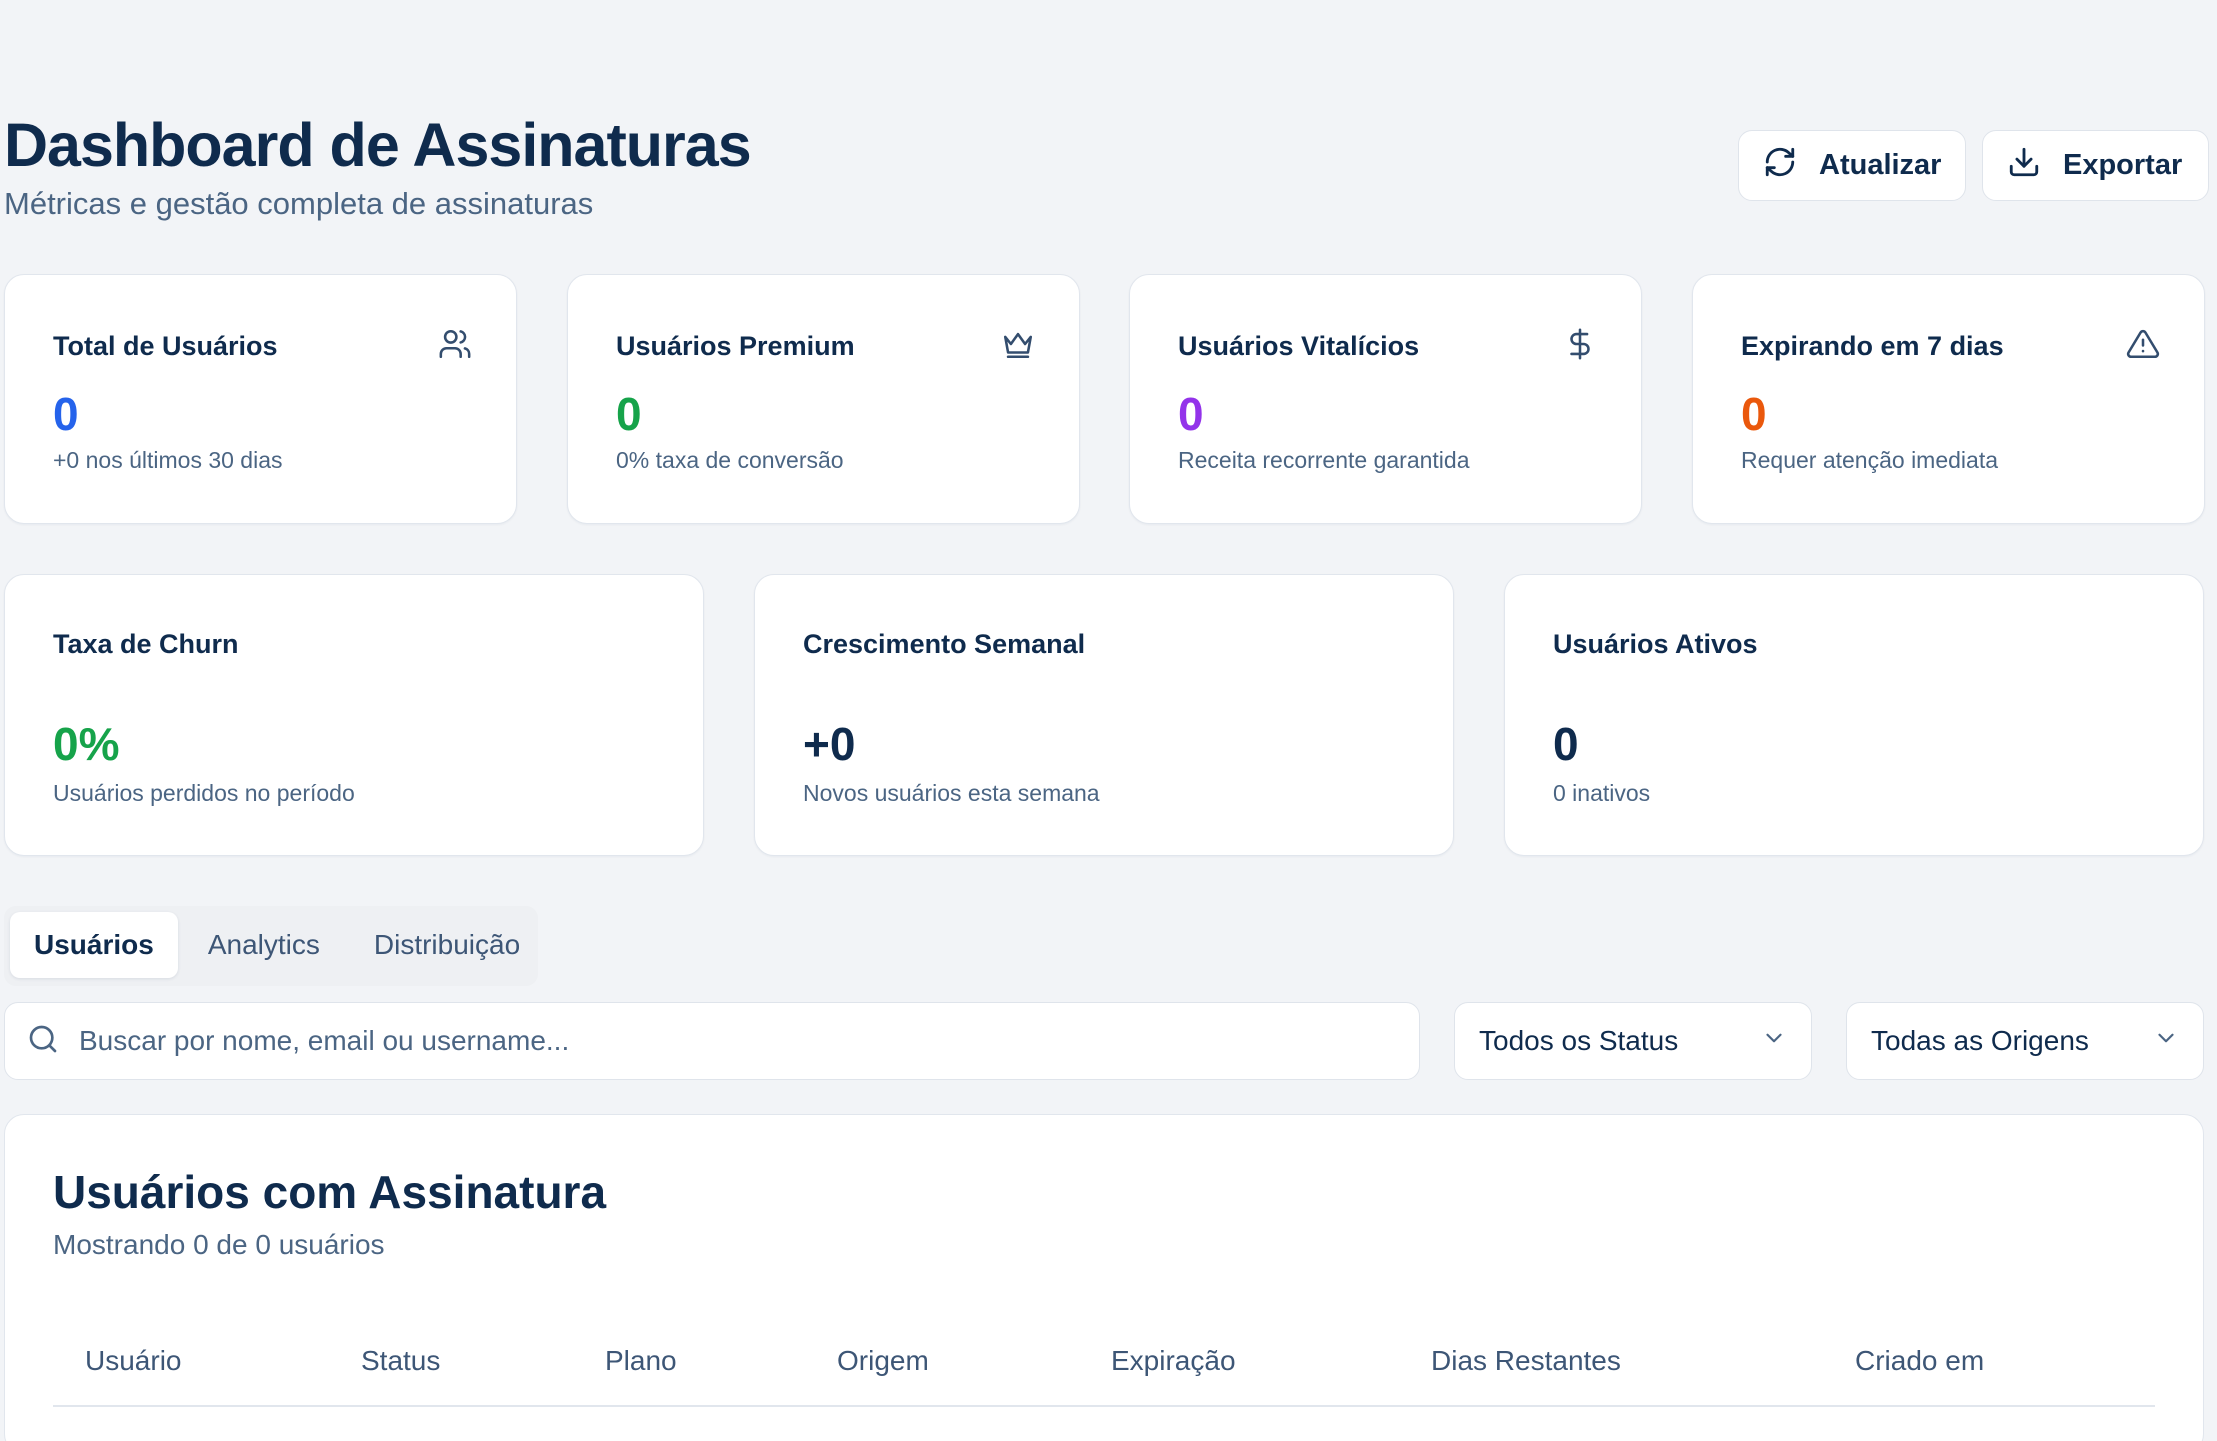 This screenshot has height=1441, width=2217. I want to click on status-filter-select: Todos os Status, so click(1633, 1041).